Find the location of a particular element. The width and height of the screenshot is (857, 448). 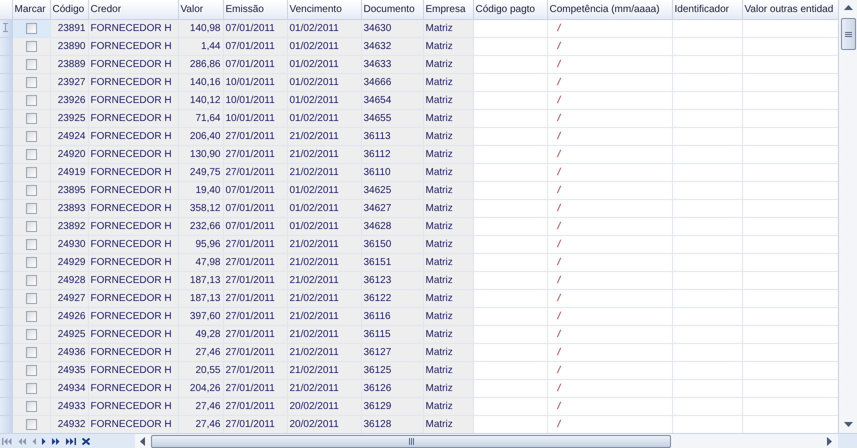

column-header: Código pagto is located at coordinates (510, 9).